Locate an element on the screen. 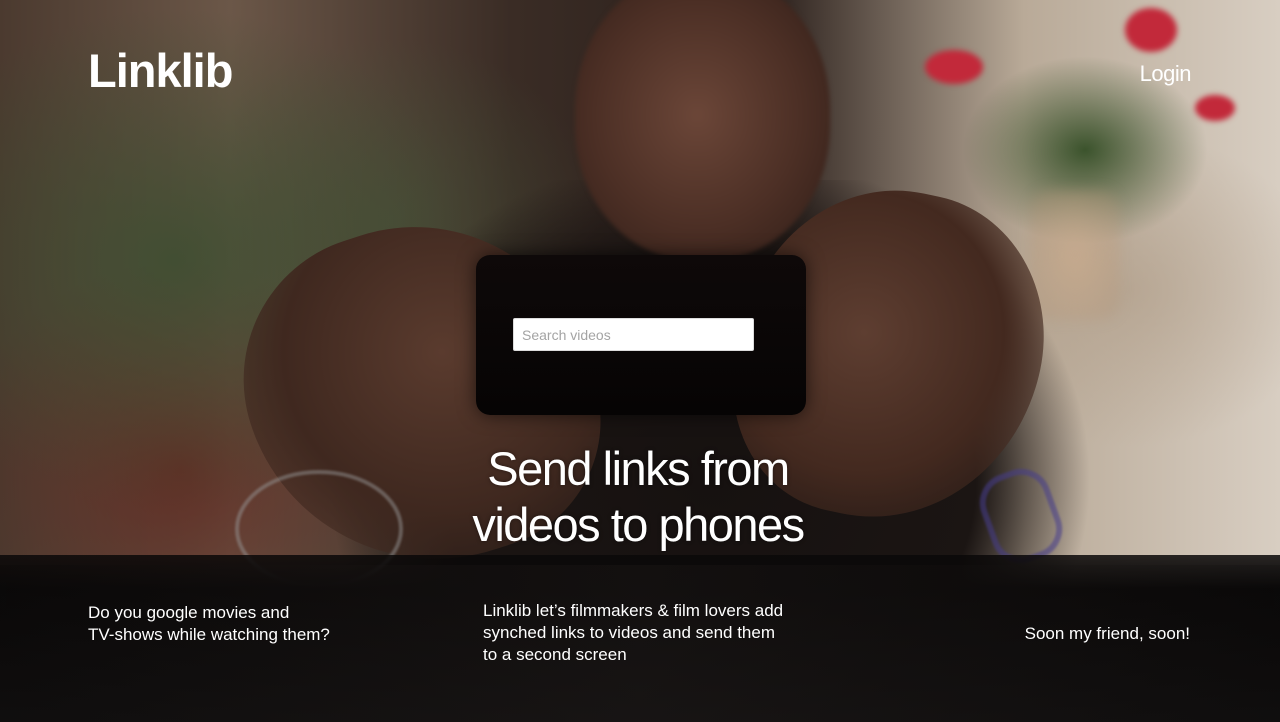  site-logo: Linklib is located at coordinates (160, 70).